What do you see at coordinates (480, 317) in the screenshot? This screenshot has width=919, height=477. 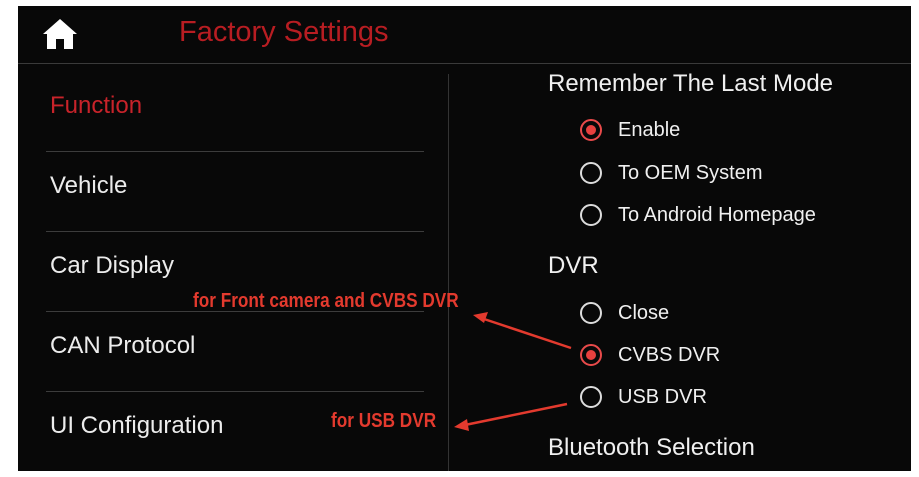 I see `arrow-front-camera-head` at bounding box center [480, 317].